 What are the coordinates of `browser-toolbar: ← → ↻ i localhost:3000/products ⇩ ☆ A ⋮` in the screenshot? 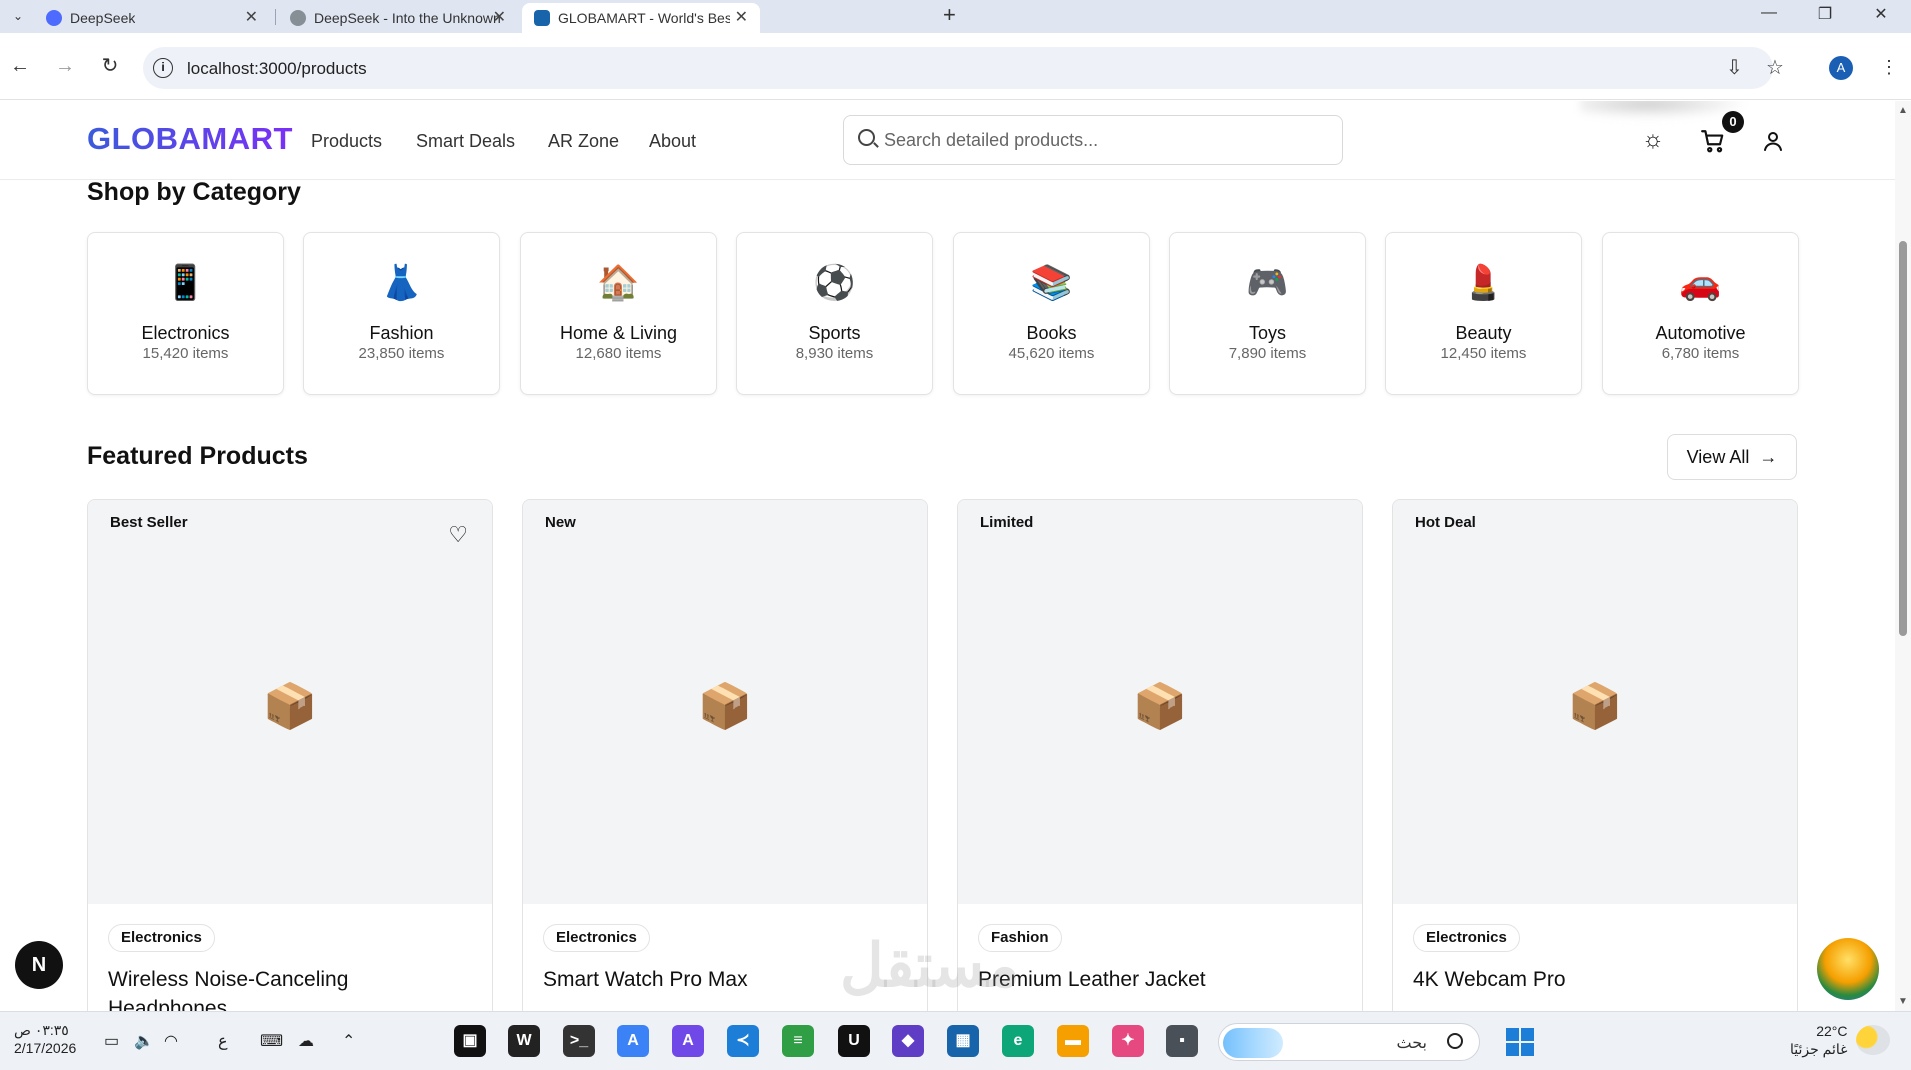 It's located at (955, 66).